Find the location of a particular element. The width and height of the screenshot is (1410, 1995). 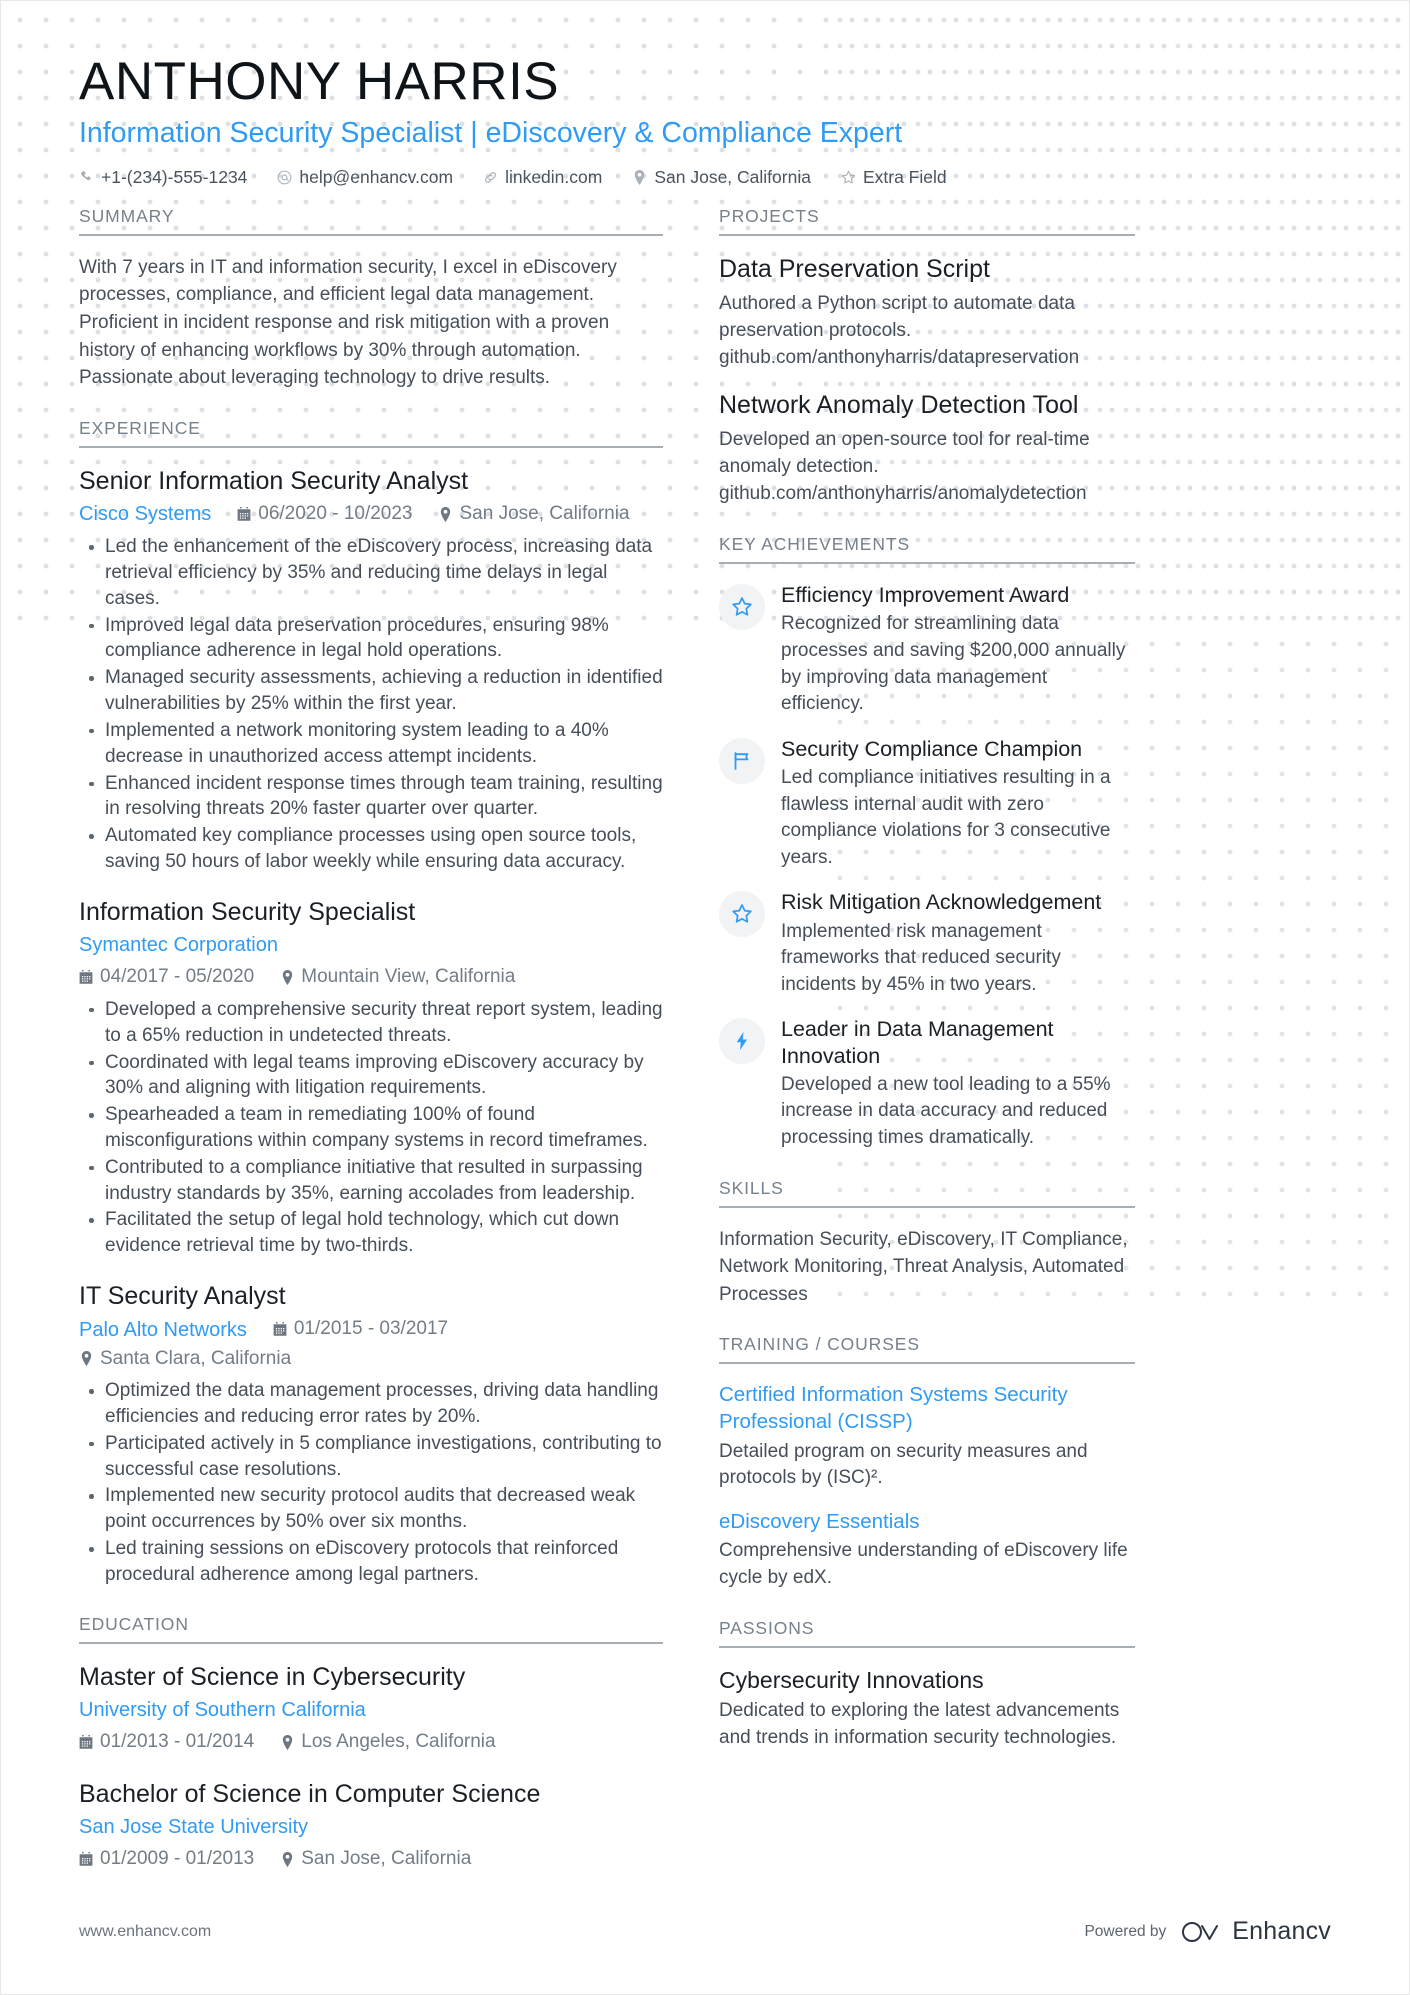

experience-location-label: Santa Clara, California is located at coordinates (196, 1358).